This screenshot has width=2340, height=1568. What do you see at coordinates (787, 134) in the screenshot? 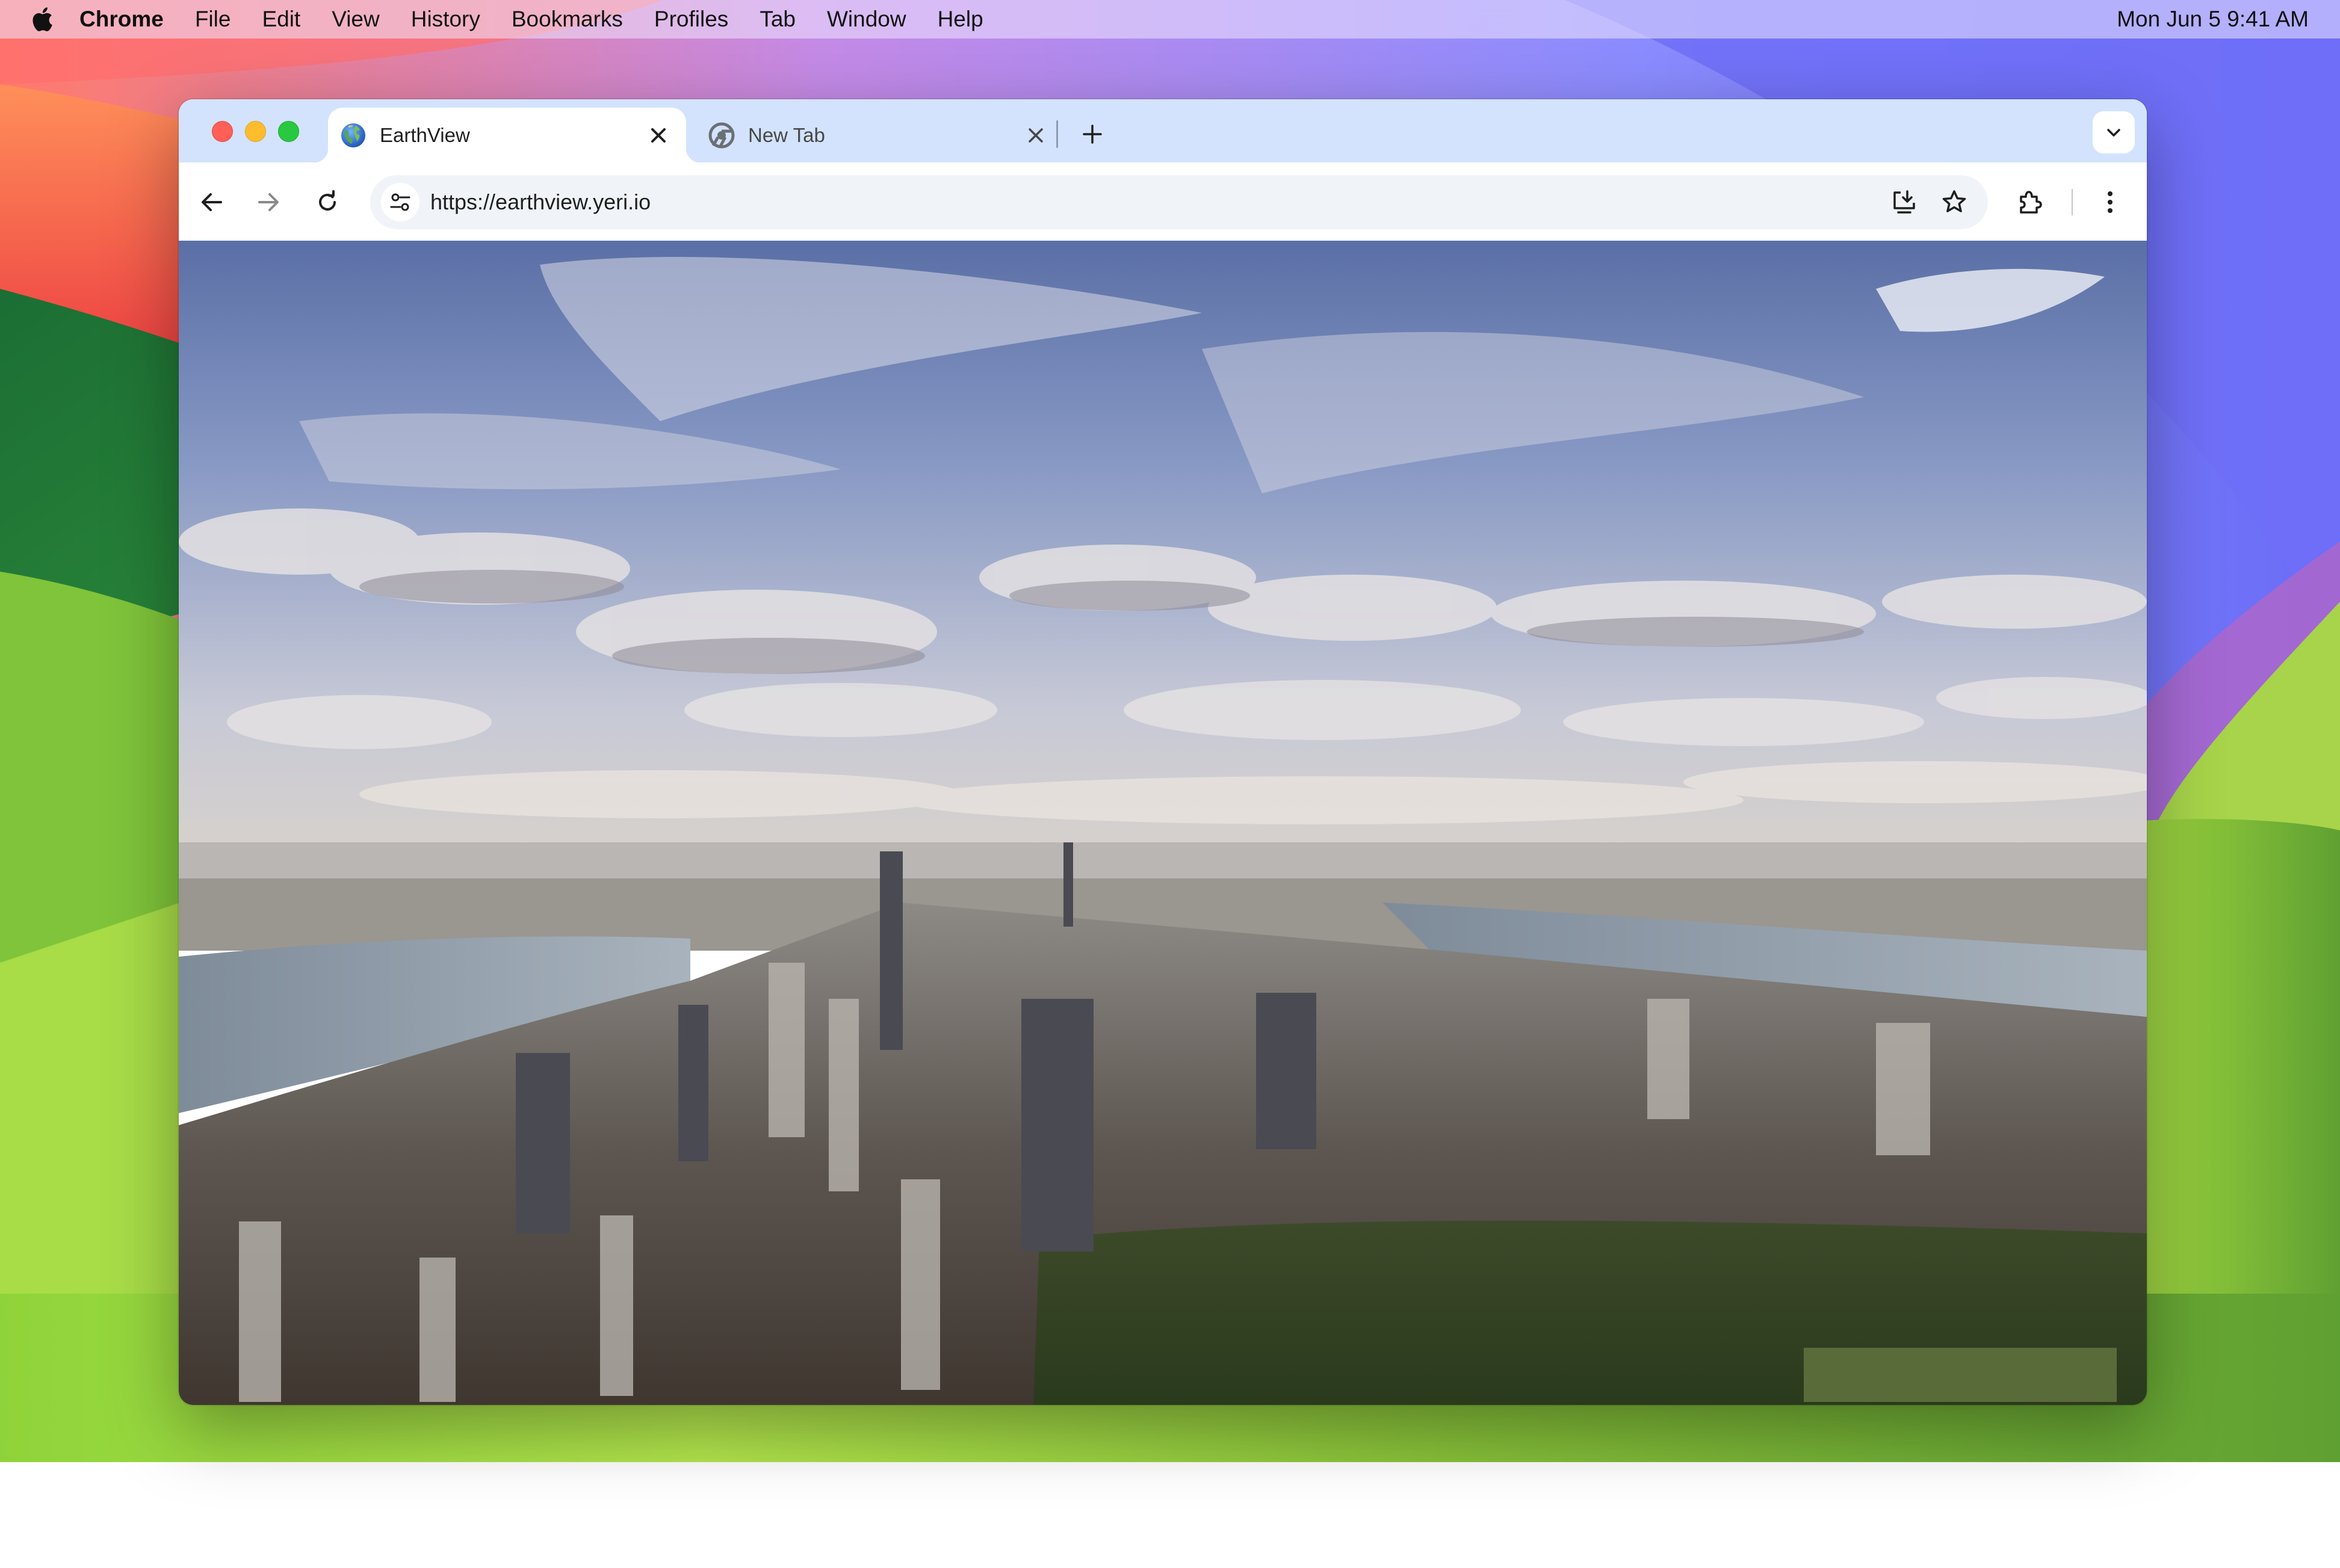
I see `tab-title: New Tab` at bounding box center [787, 134].